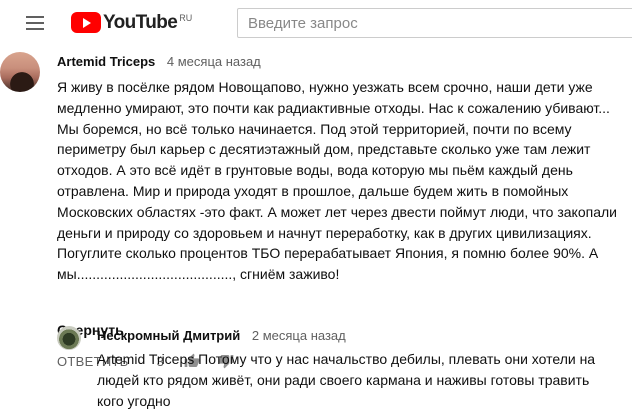 The height and width of the screenshot is (411, 632). Describe the element at coordinates (159, 61) in the screenshot. I see `comment-header: Artemid Triceps 4 месяца назад` at that location.